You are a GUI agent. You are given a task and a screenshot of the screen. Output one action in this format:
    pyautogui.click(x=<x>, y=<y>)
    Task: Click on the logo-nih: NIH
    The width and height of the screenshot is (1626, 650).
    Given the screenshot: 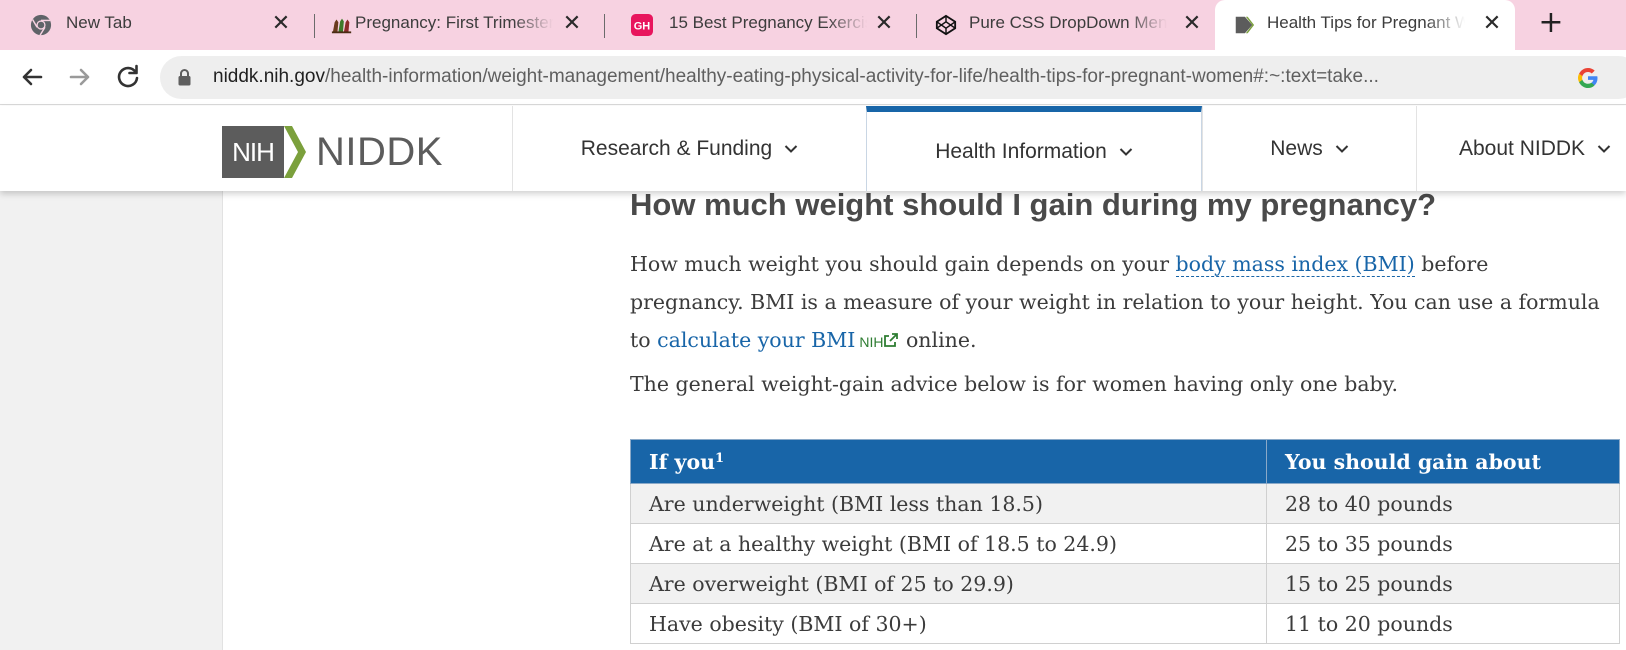 What is the action you would take?
    pyautogui.click(x=253, y=152)
    